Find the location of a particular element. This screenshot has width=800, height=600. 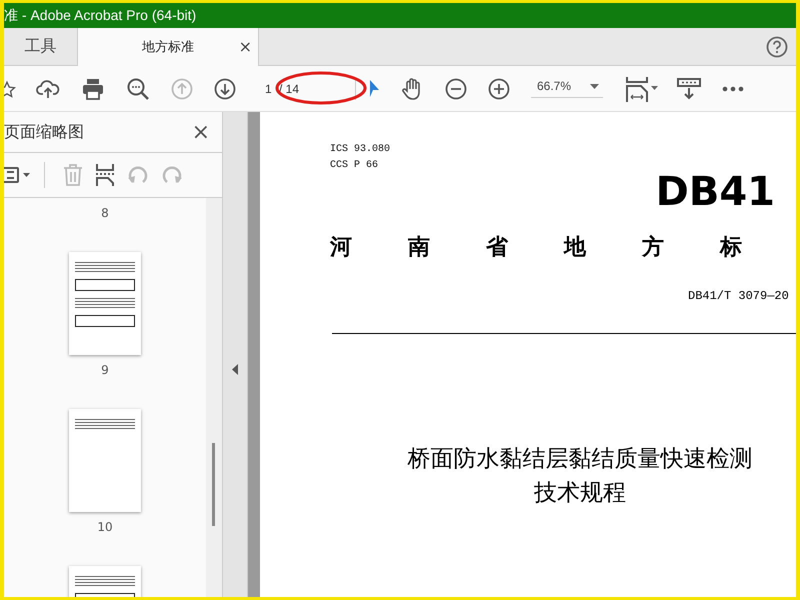

heading-character: 地 is located at coordinates (575, 248).